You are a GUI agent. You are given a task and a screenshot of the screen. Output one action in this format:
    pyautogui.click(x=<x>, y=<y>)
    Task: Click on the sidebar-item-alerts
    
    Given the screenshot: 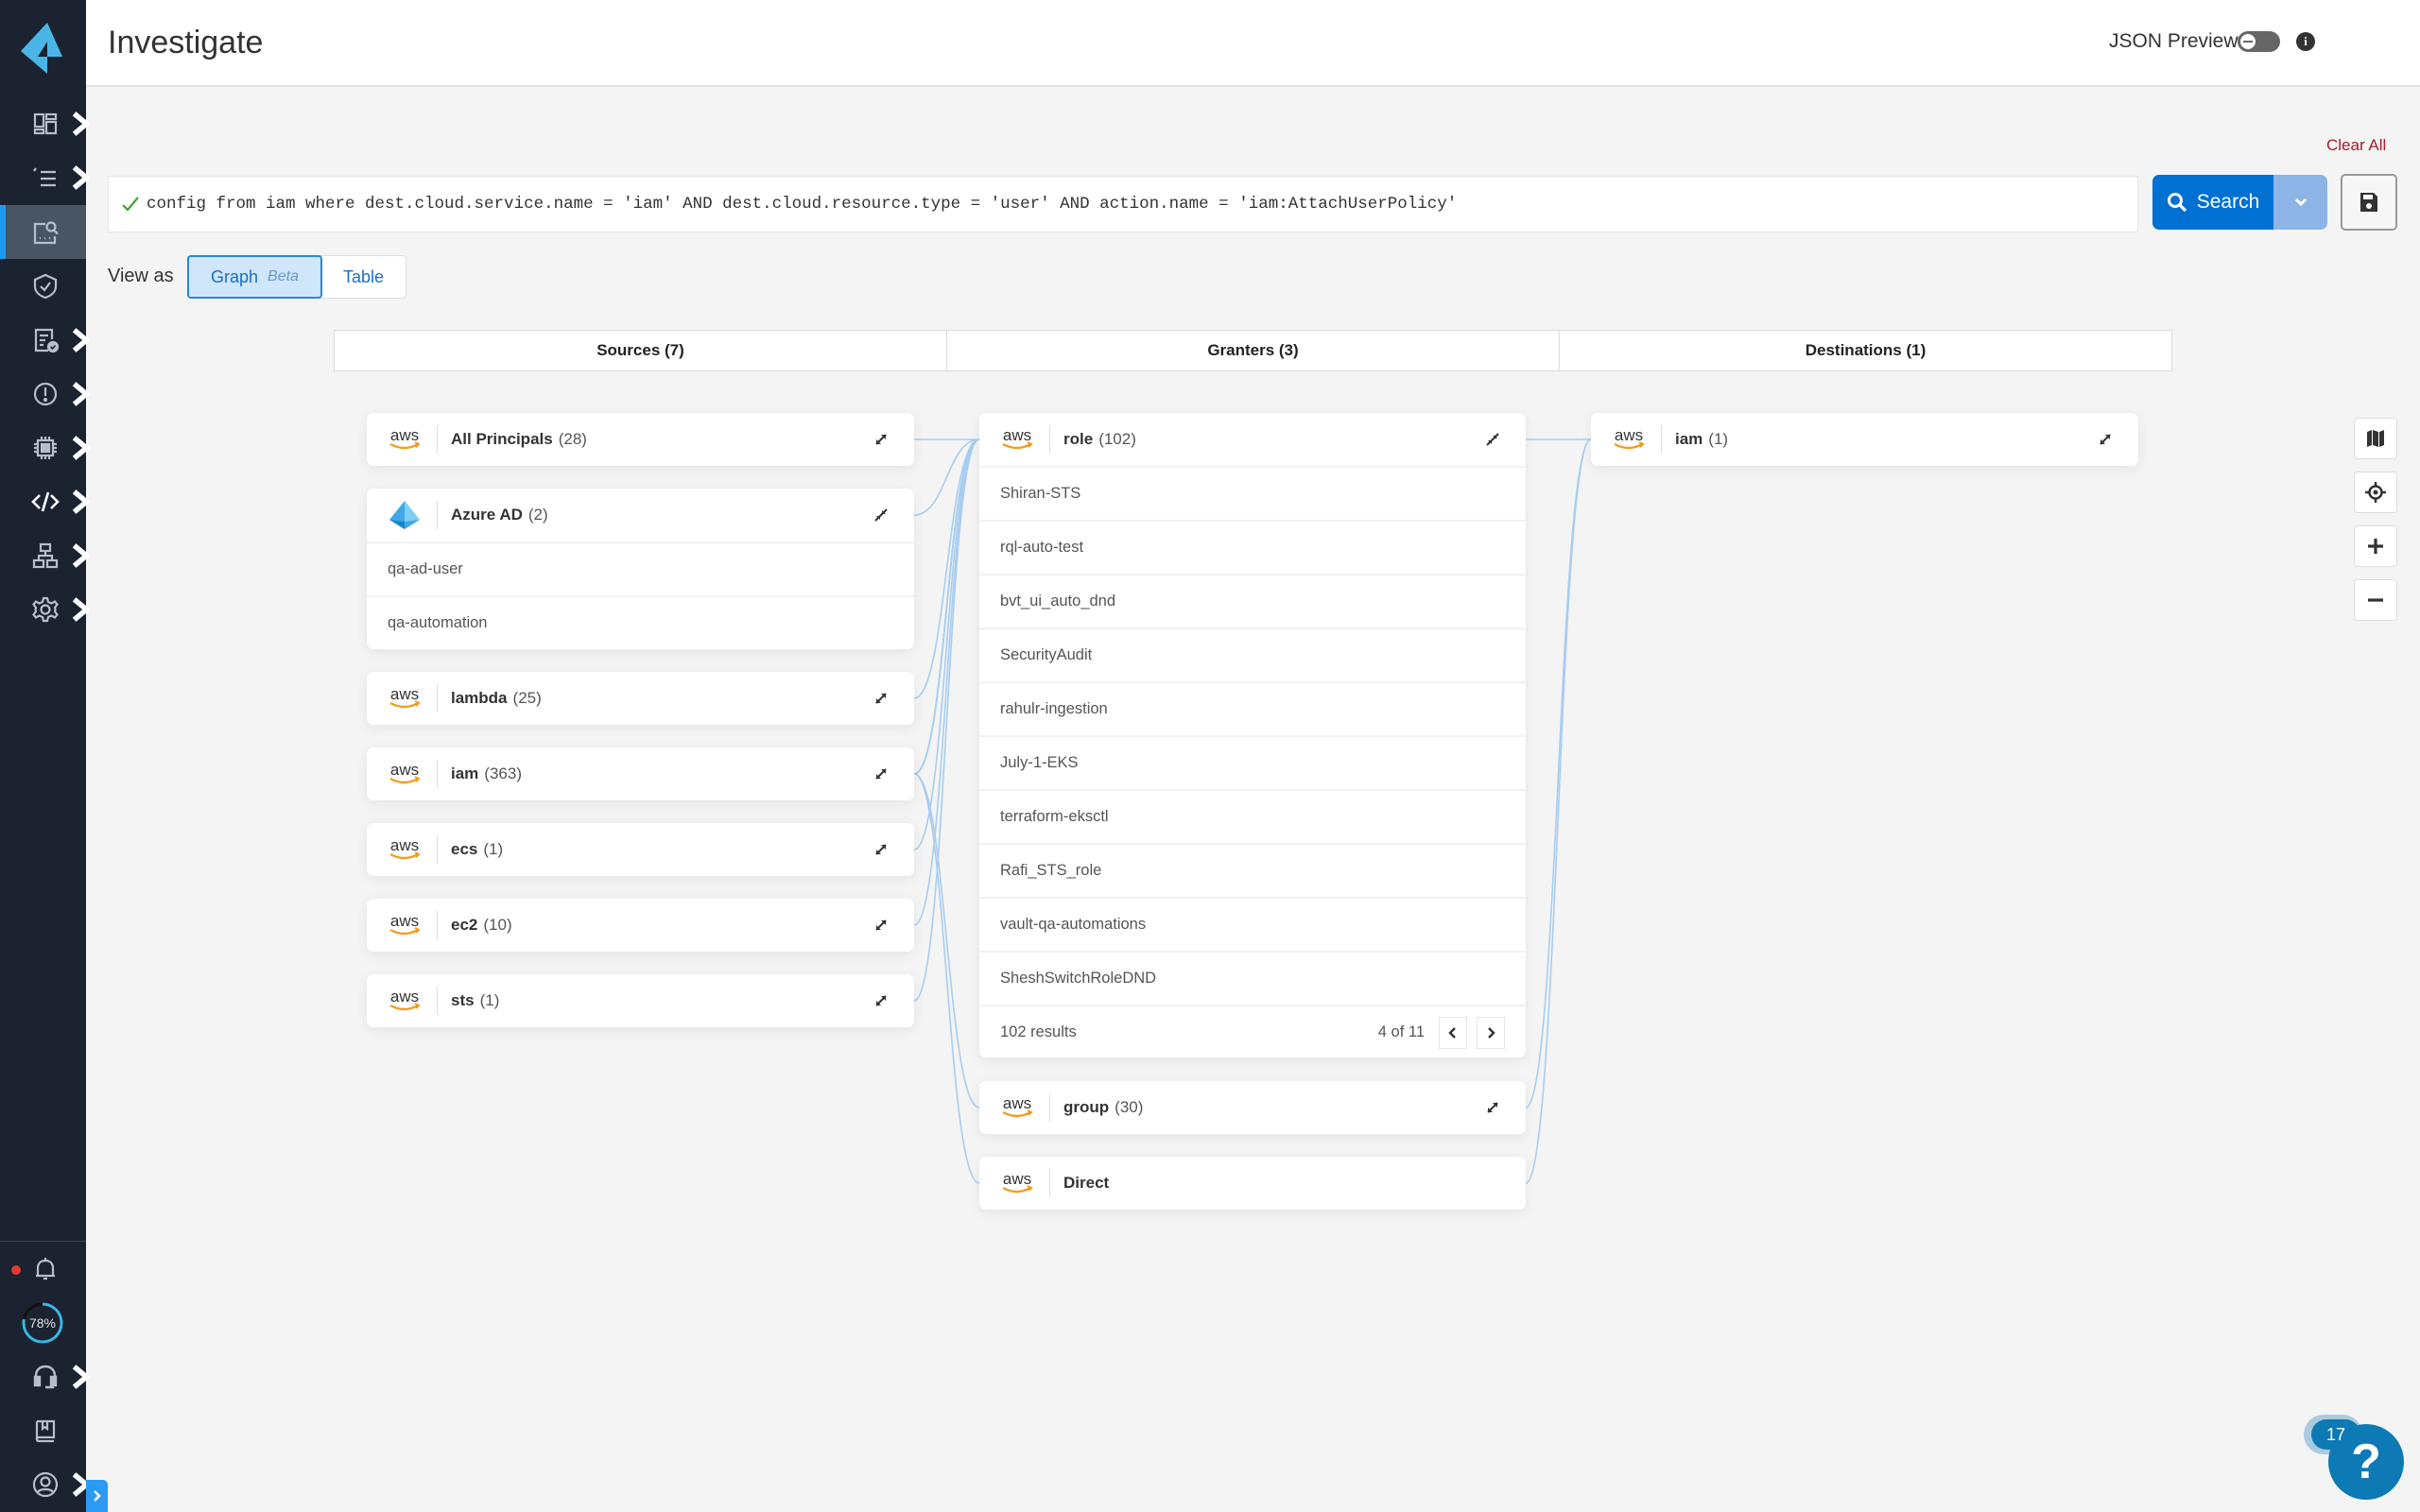 What is the action you would take?
    pyautogui.click(x=45, y=394)
    